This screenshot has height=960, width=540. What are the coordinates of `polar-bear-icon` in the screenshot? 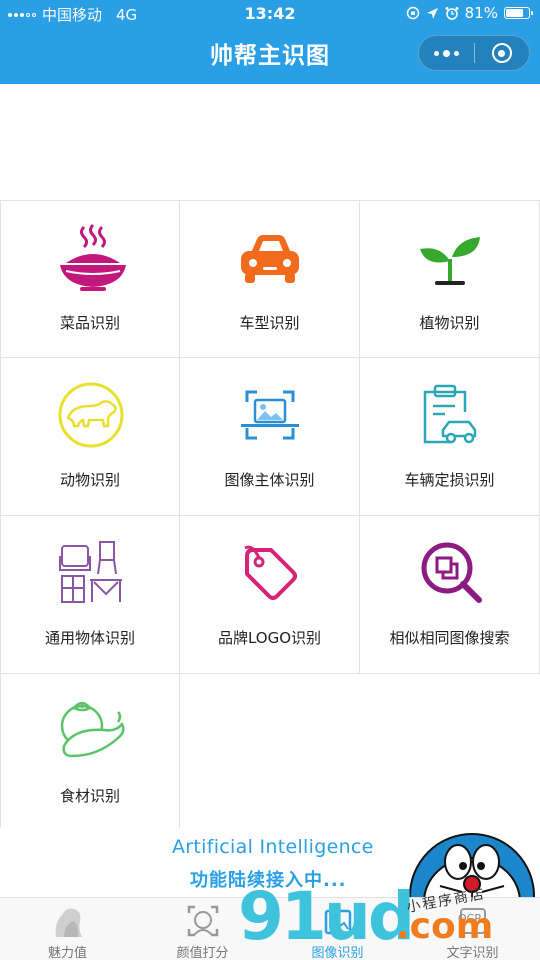 It's located at (91, 415).